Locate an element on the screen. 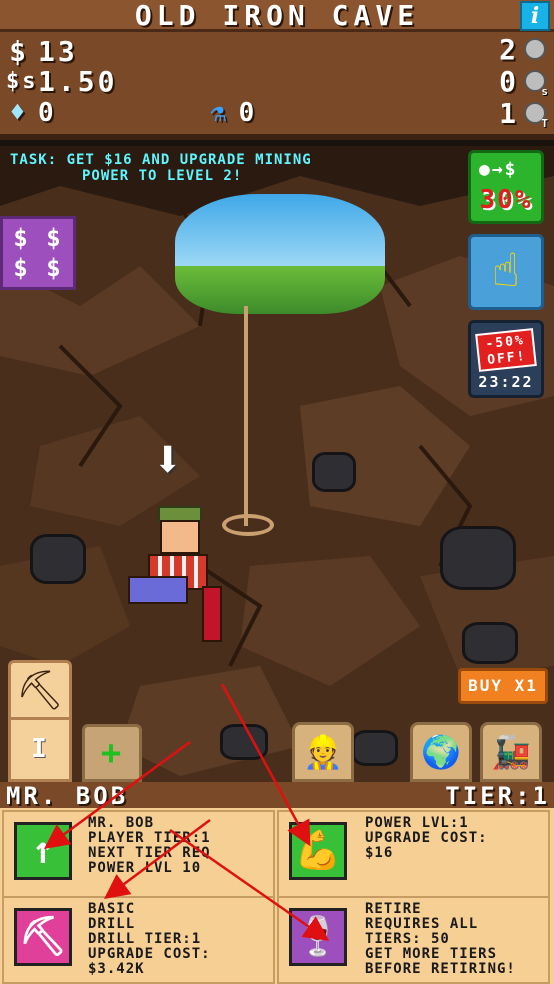 The height and width of the screenshot is (984, 554). sale-timer: 23:22 is located at coordinates (506, 382).